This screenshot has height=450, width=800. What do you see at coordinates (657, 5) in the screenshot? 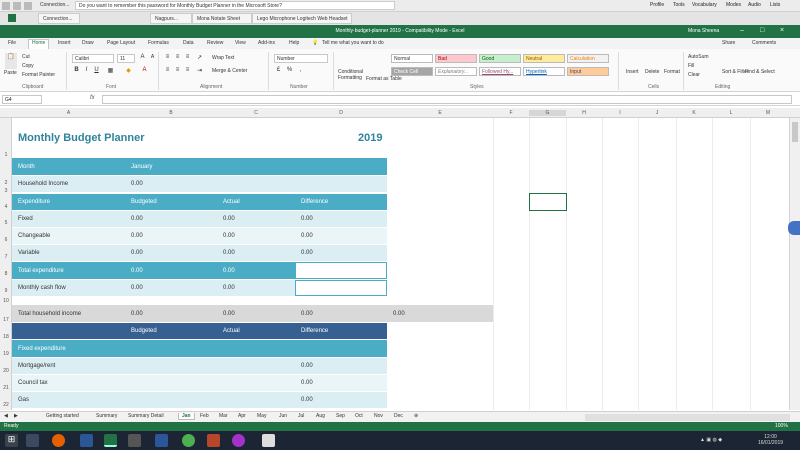
I see `menu-profile: Profile` at bounding box center [657, 5].